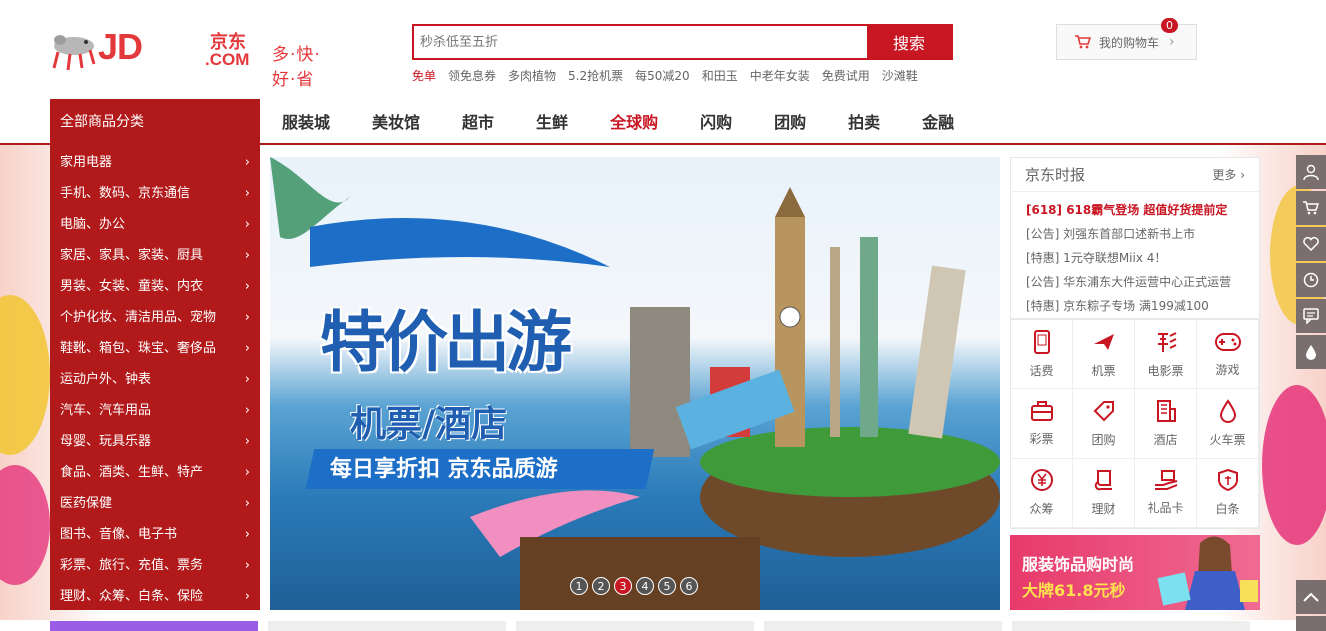 The height and width of the screenshot is (631, 1326). What do you see at coordinates (155, 472) in the screenshot?
I see `category-item: 食品、酒类、生鲜、特产 ›` at bounding box center [155, 472].